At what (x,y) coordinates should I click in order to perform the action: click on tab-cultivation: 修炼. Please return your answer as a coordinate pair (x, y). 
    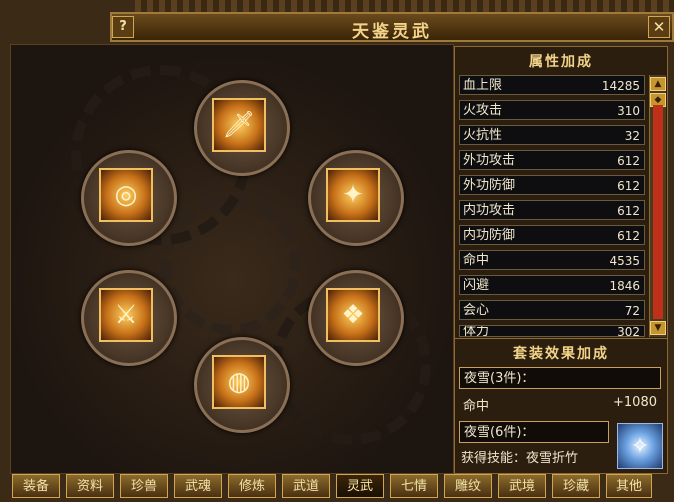
    Looking at the image, I should click on (252, 486).